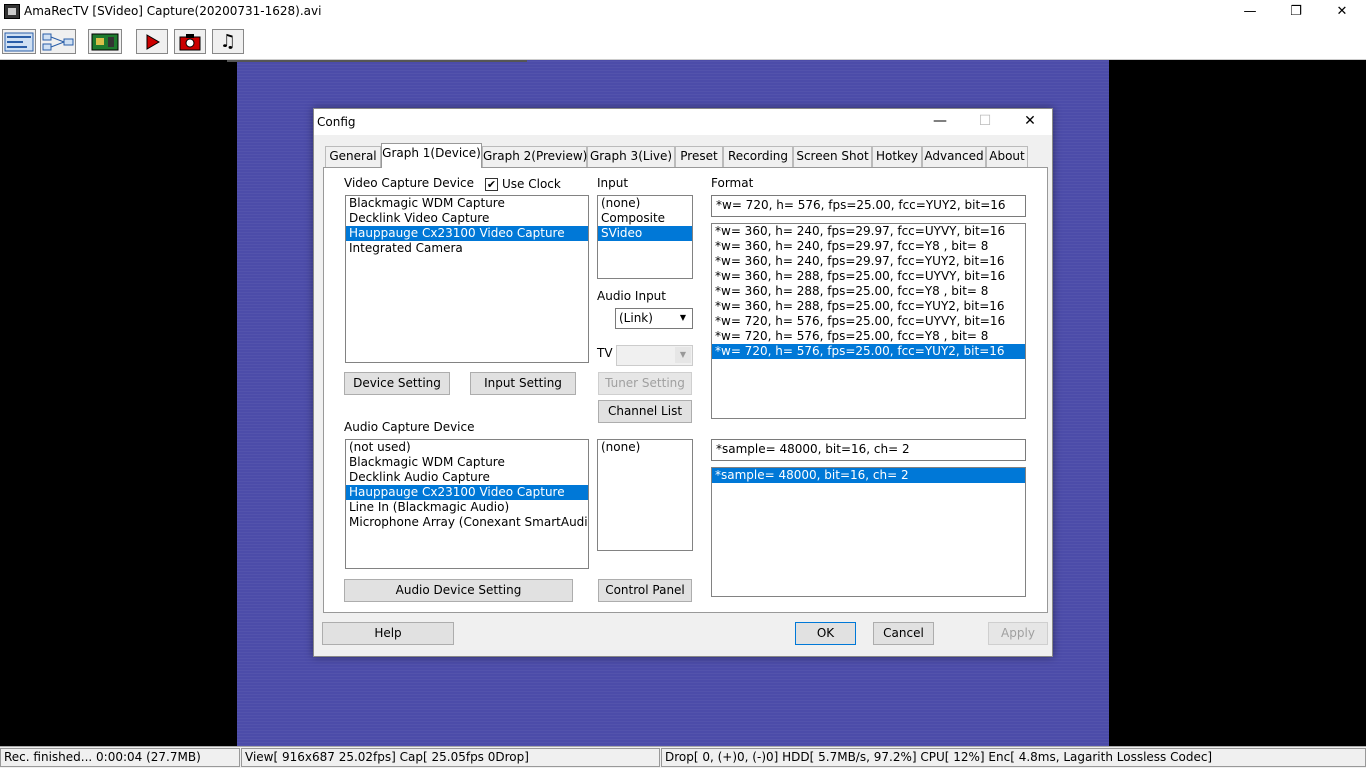 This screenshot has width=1366, height=768. What do you see at coordinates (1007, 156) in the screenshot?
I see `tab-about: About` at bounding box center [1007, 156].